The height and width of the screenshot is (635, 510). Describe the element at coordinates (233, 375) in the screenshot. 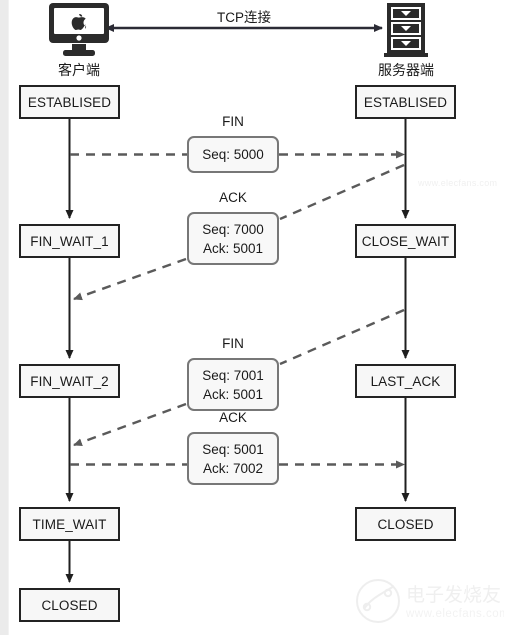

I see `message-seq: Seq: 7001` at that location.